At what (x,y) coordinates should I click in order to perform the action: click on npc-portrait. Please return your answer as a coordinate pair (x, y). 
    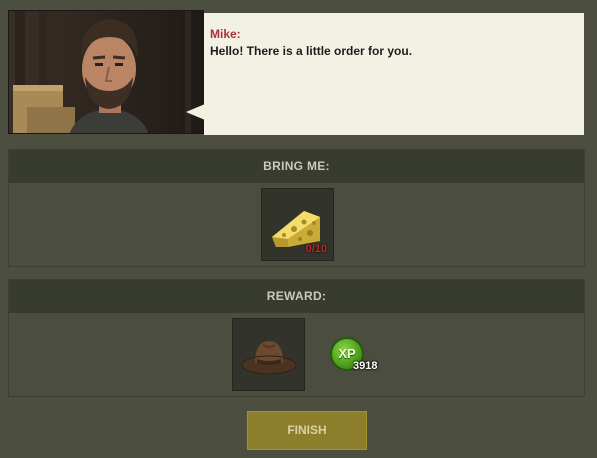
    Looking at the image, I should click on (106, 72).